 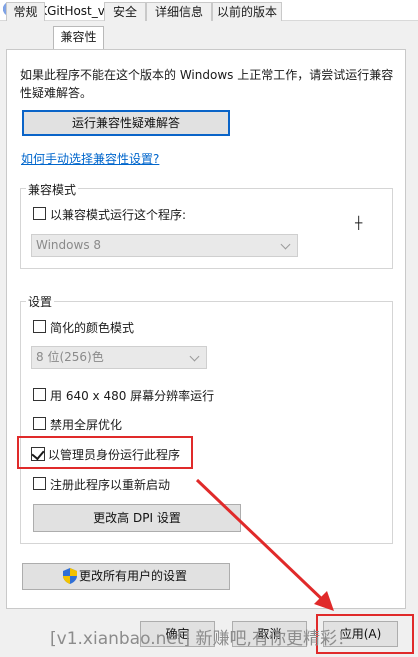 What do you see at coordinates (78, 37) in the screenshot?
I see `tab-compatibility: 兼容性` at bounding box center [78, 37].